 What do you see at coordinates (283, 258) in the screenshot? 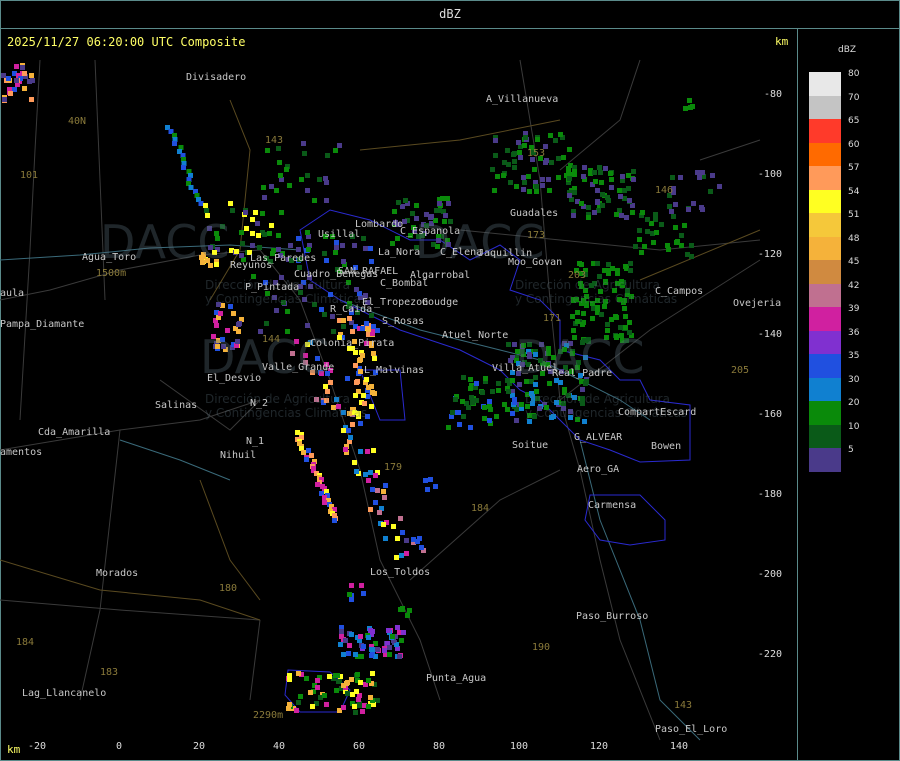
I see `place-label: Las_Paredes` at bounding box center [283, 258].